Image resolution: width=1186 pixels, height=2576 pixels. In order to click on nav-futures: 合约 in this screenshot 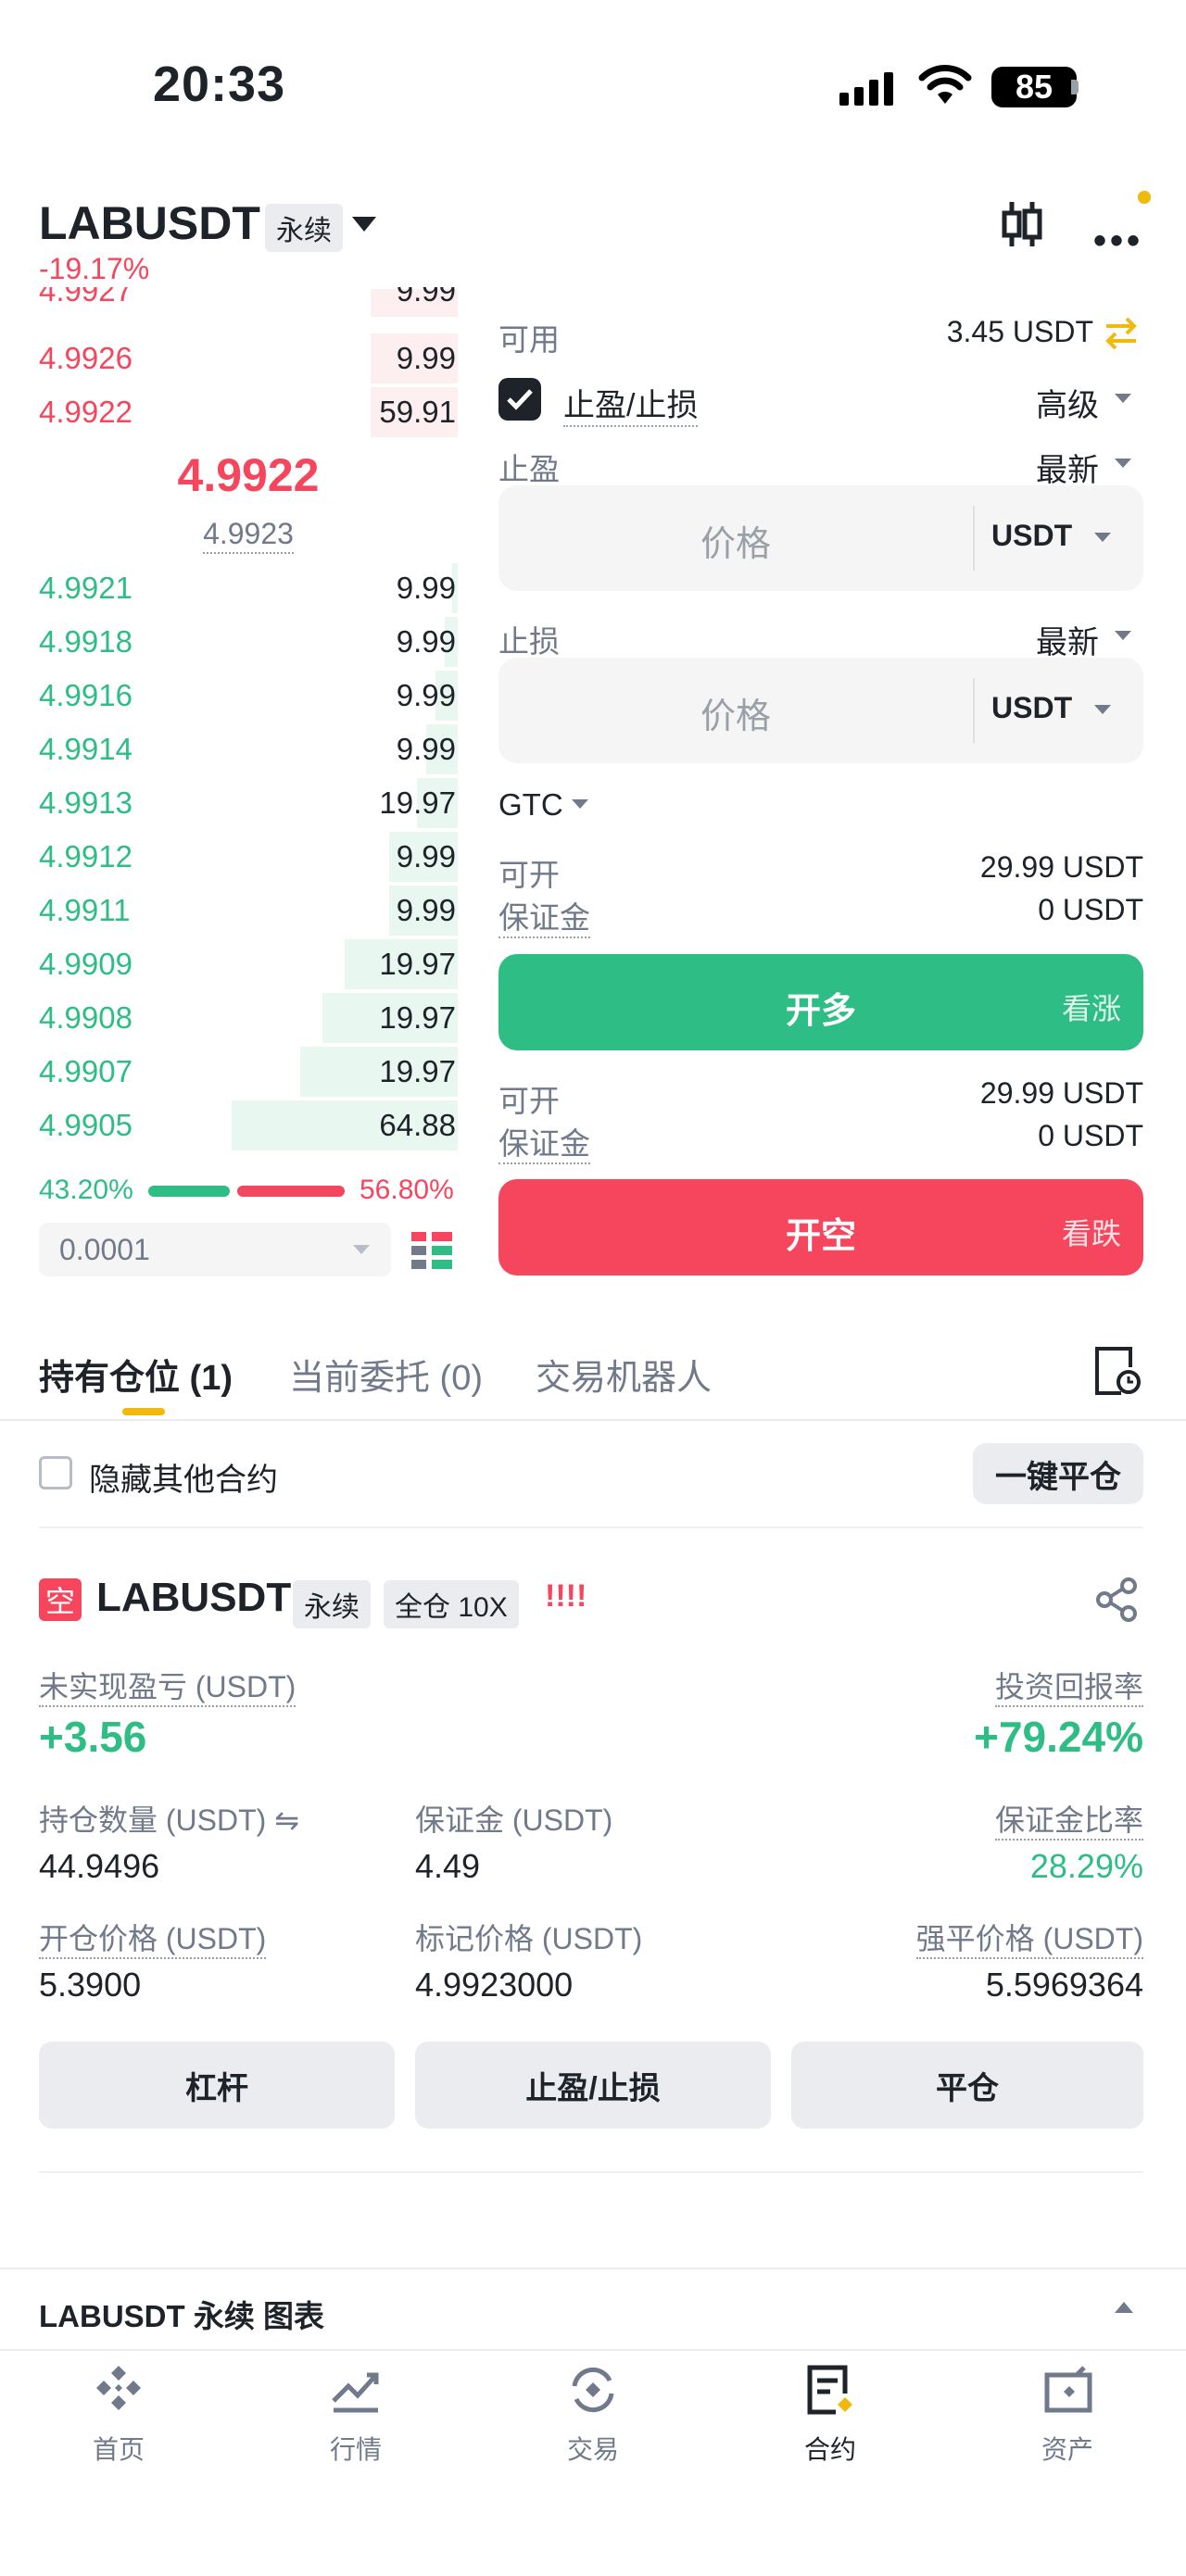, I will do `click(830, 2414)`.